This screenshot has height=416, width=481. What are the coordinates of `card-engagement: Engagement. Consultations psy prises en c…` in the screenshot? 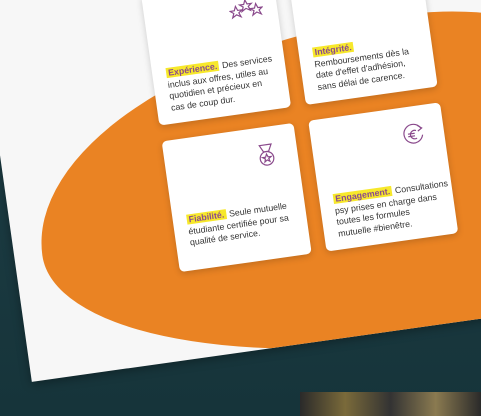 It's located at (383, 177).